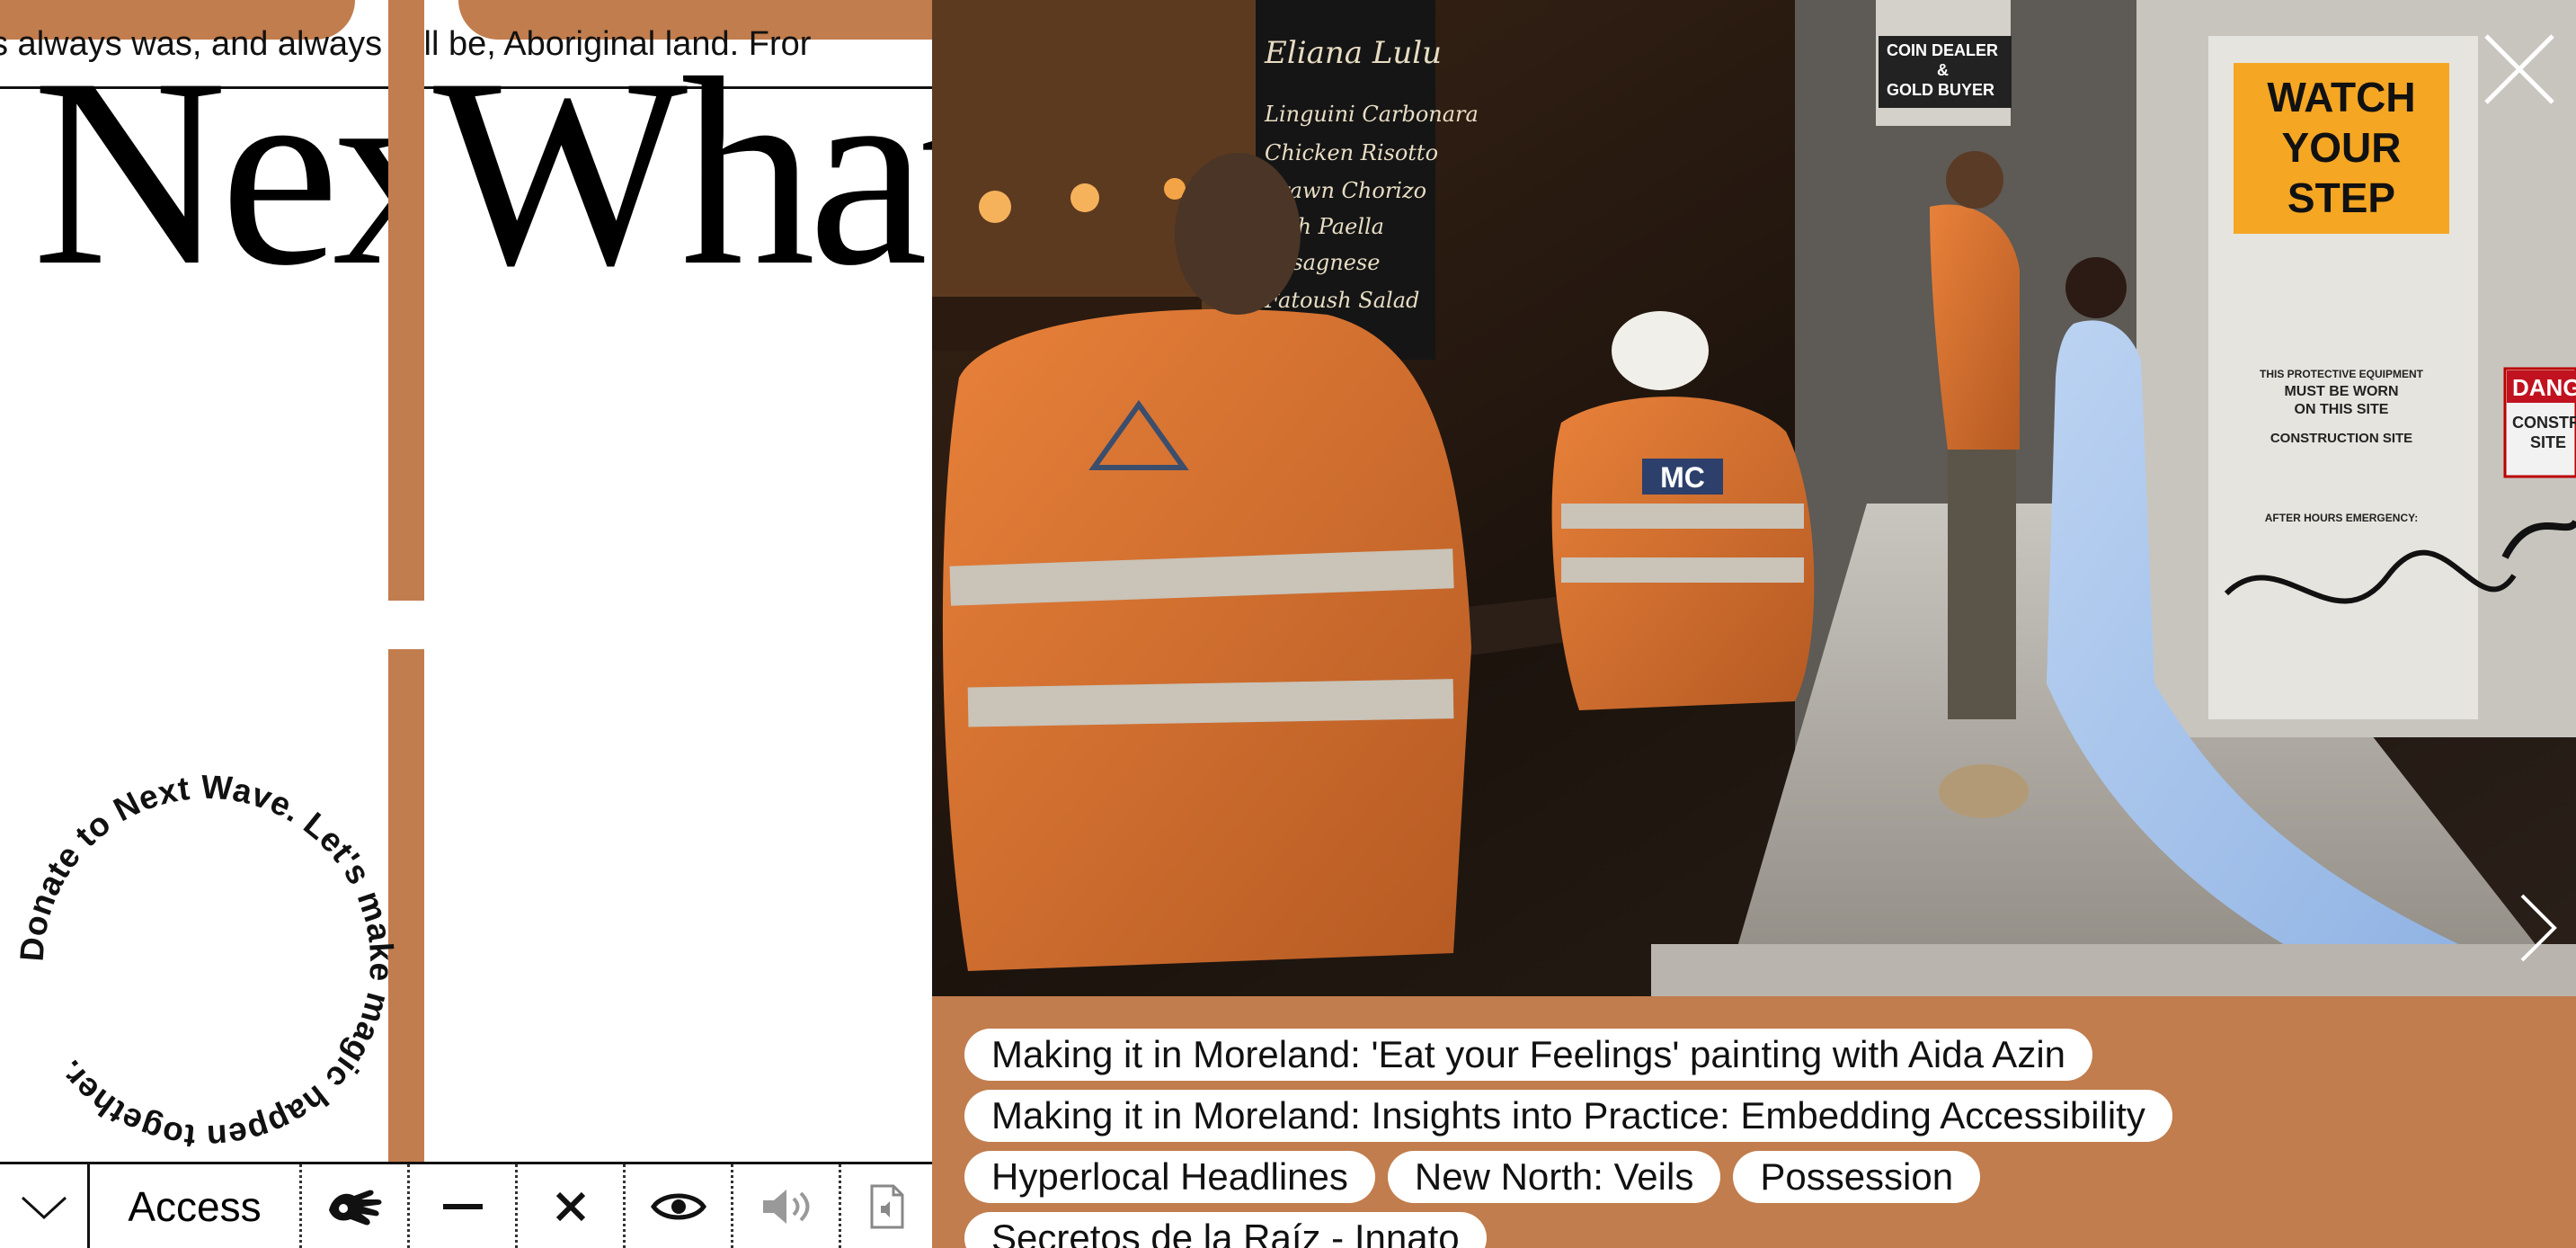  Describe the element at coordinates (1554, 1177) in the screenshot. I see `tag-link: New North: Veils` at that location.